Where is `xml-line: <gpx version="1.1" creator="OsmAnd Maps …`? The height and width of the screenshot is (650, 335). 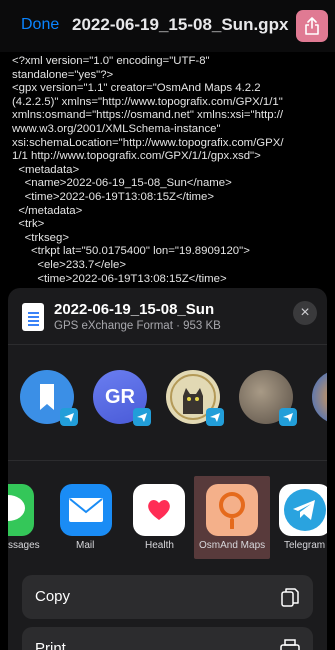 xml-line: <gpx version="1.1" creator="OsmAnd Maps … is located at coordinates (136, 88).